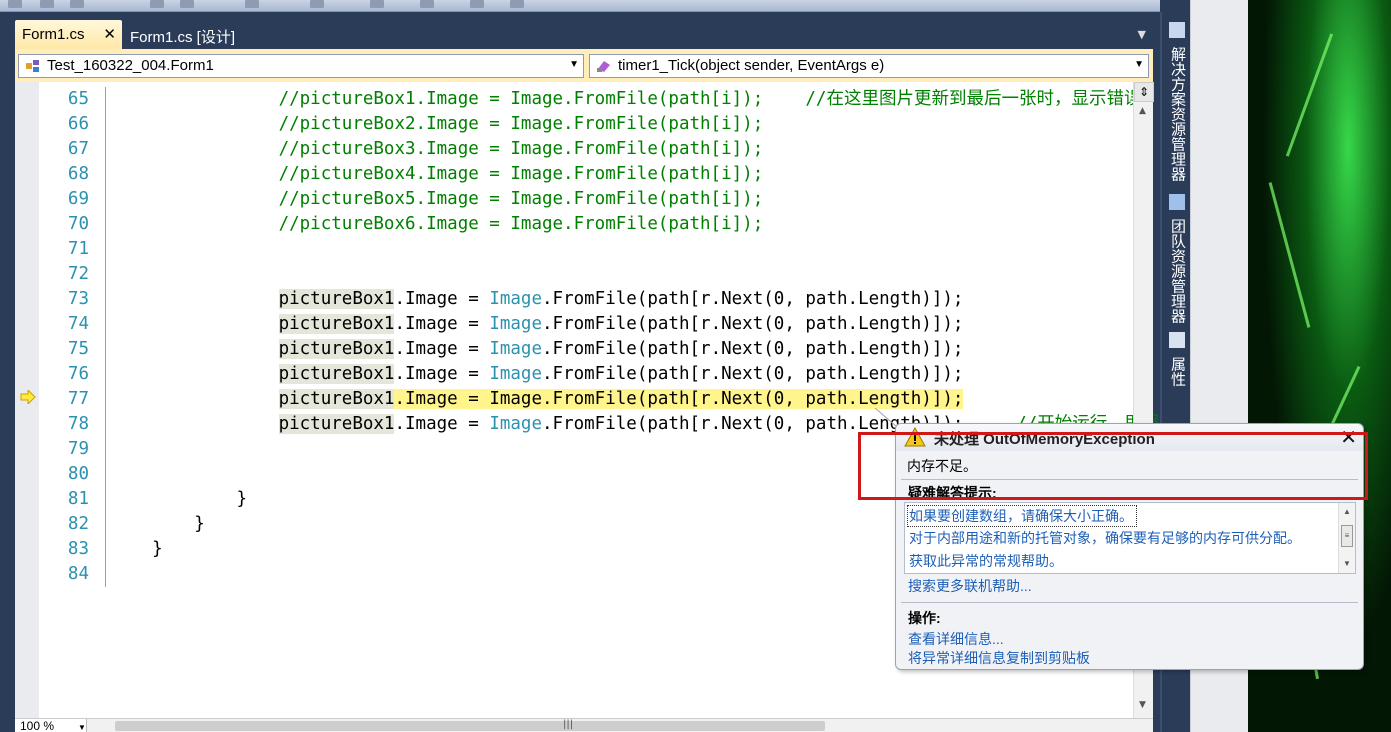  I want to click on code-line: 71, so click(584, 249).